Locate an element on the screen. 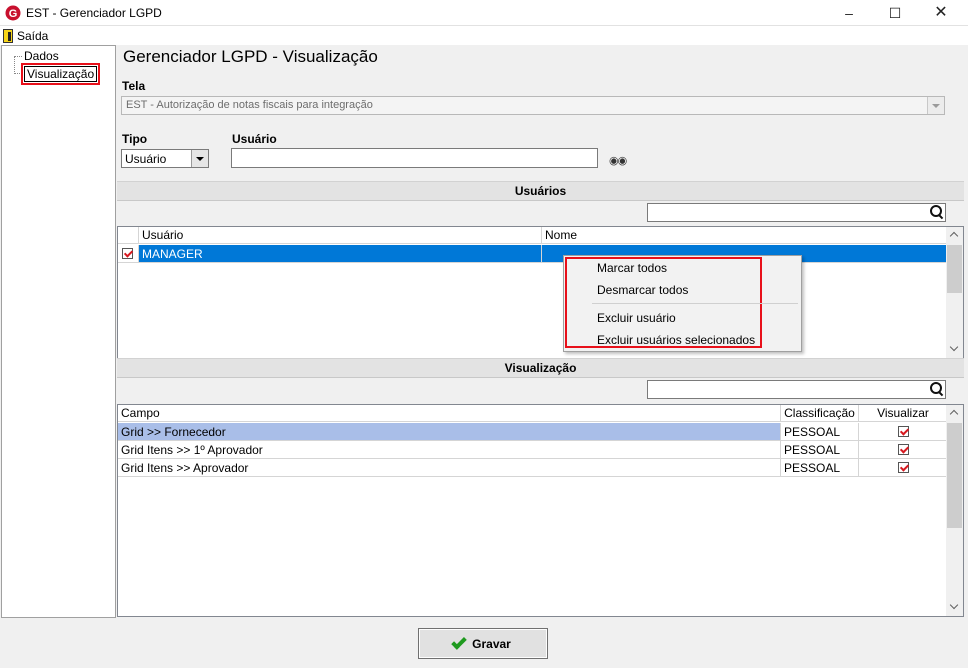 This screenshot has height=668, width=968. svg-text: G is located at coordinates (13, 14).